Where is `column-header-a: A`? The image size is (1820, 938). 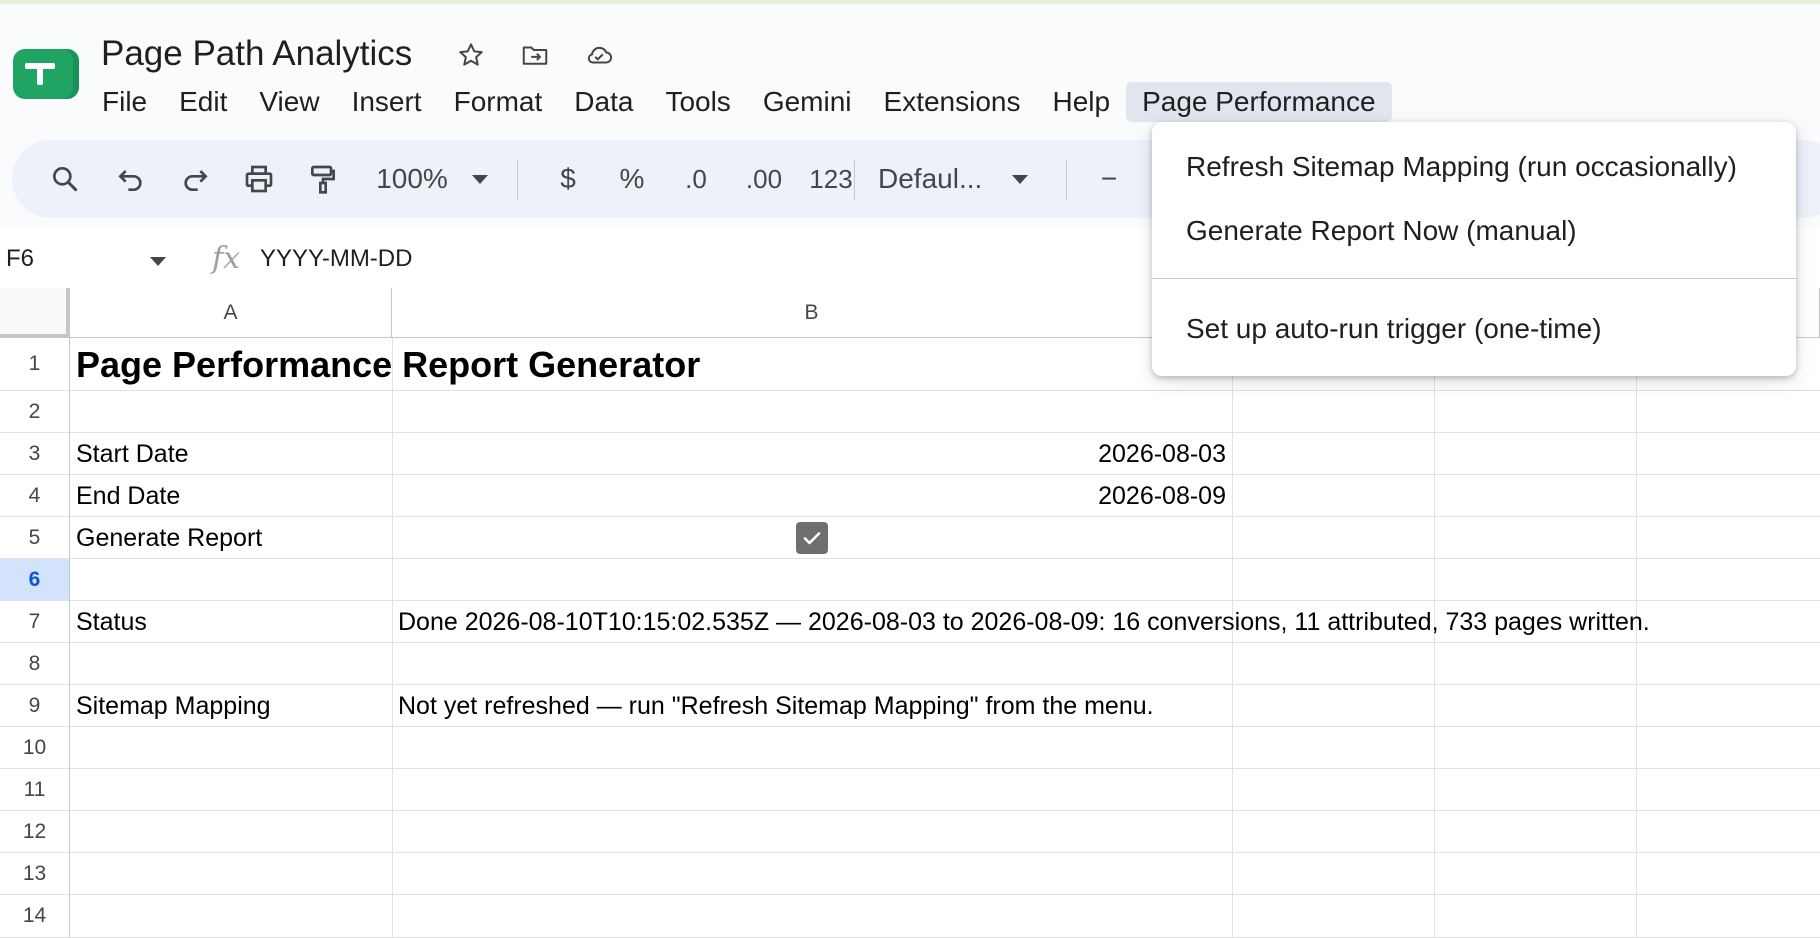
column-header-a: A is located at coordinates (231, 313).